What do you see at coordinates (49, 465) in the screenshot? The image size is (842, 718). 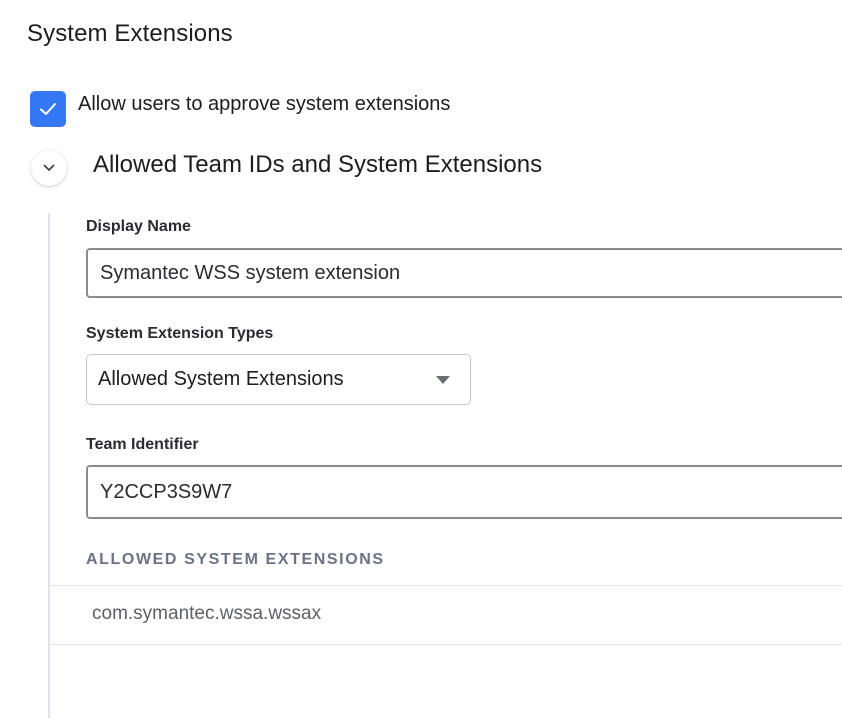 I see `group-indent-line` at bounding box center [49, 465].